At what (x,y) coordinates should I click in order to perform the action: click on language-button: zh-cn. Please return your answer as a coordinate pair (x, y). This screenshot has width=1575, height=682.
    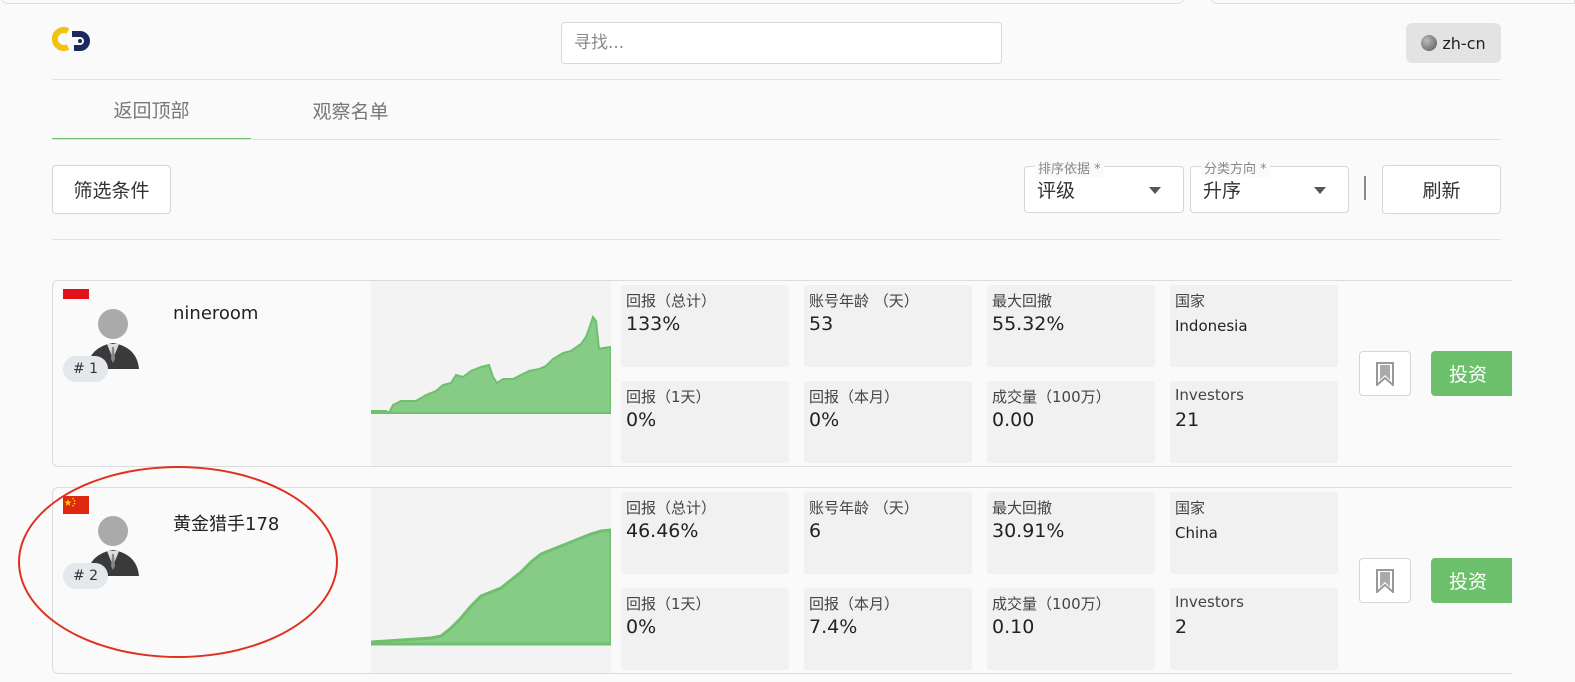
    Looking at the image, I should click on (1453, 43).